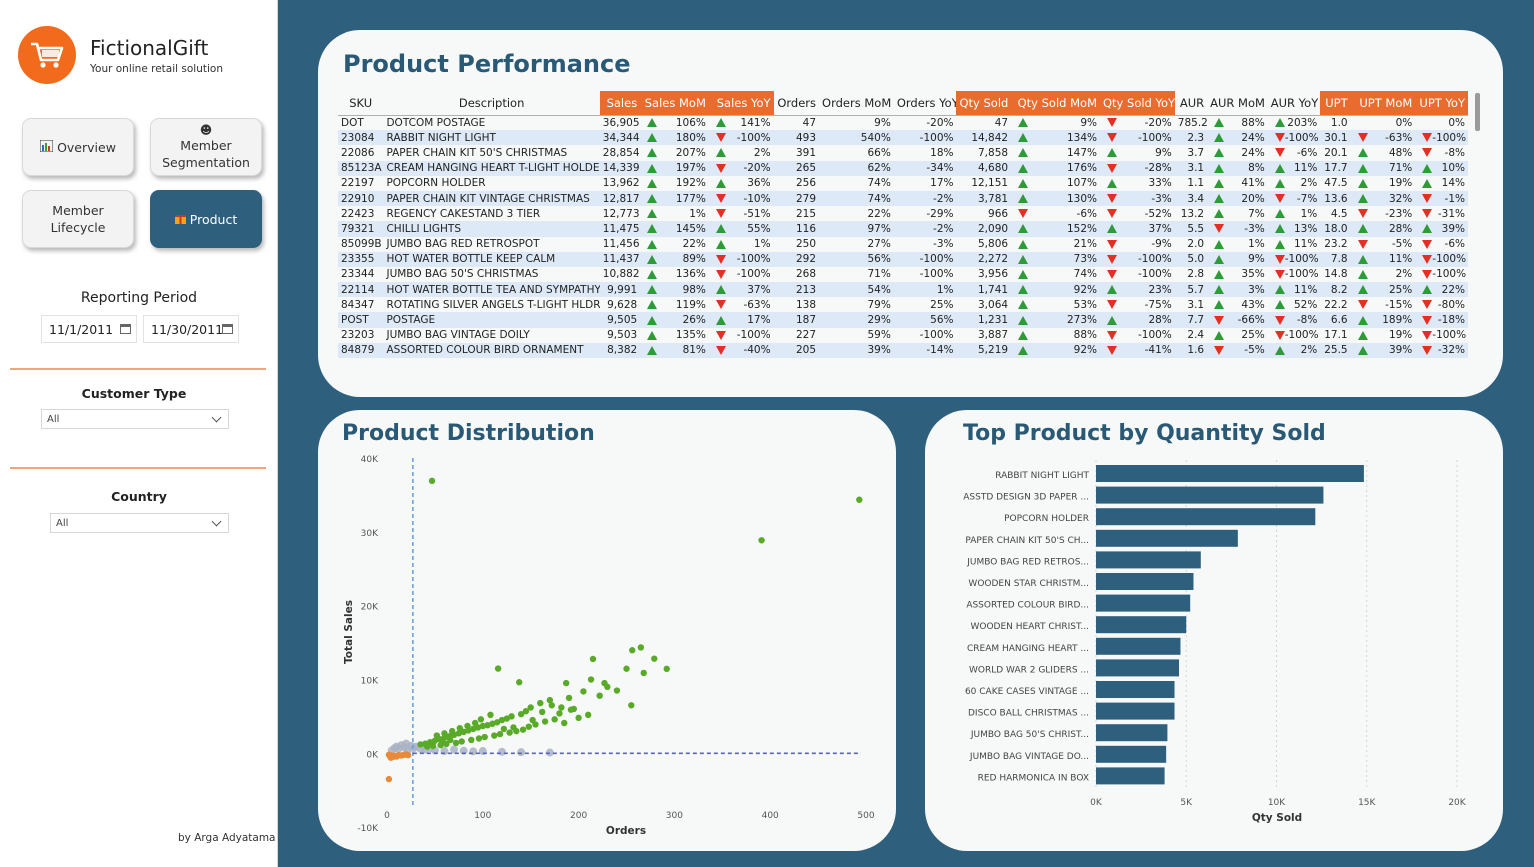 The width and height of the screenshot is (1534, 867). I want to click on column-header-sales-mom: Sales MoM, so click(674, 103).